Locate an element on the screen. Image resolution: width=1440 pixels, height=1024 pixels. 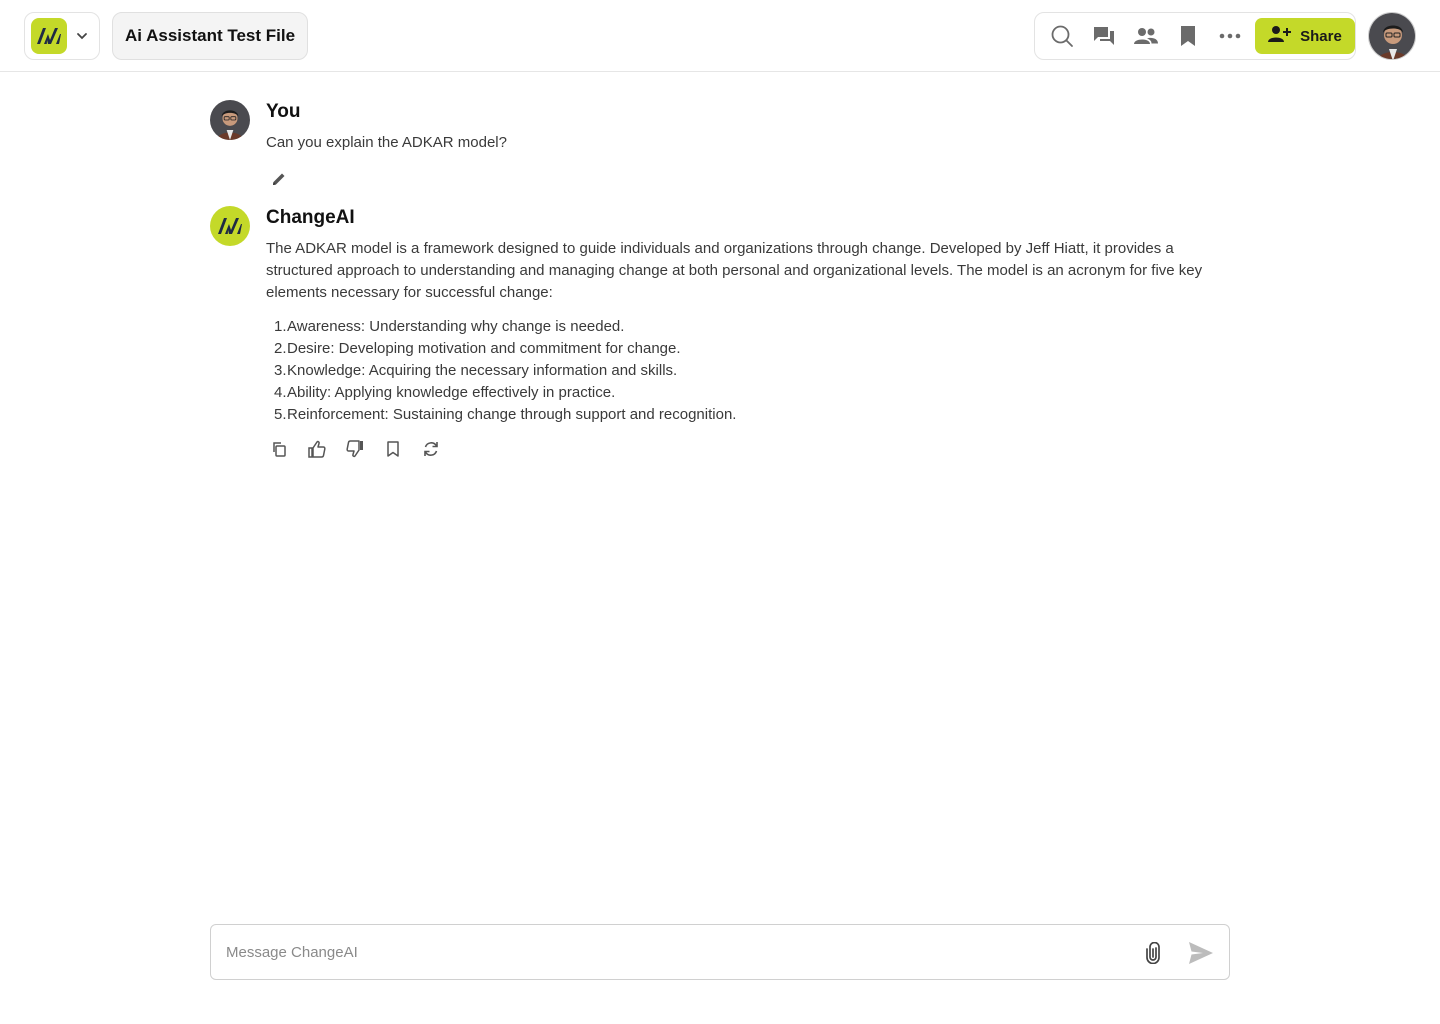
share-button: Share is located at coordinates (1305, 36).